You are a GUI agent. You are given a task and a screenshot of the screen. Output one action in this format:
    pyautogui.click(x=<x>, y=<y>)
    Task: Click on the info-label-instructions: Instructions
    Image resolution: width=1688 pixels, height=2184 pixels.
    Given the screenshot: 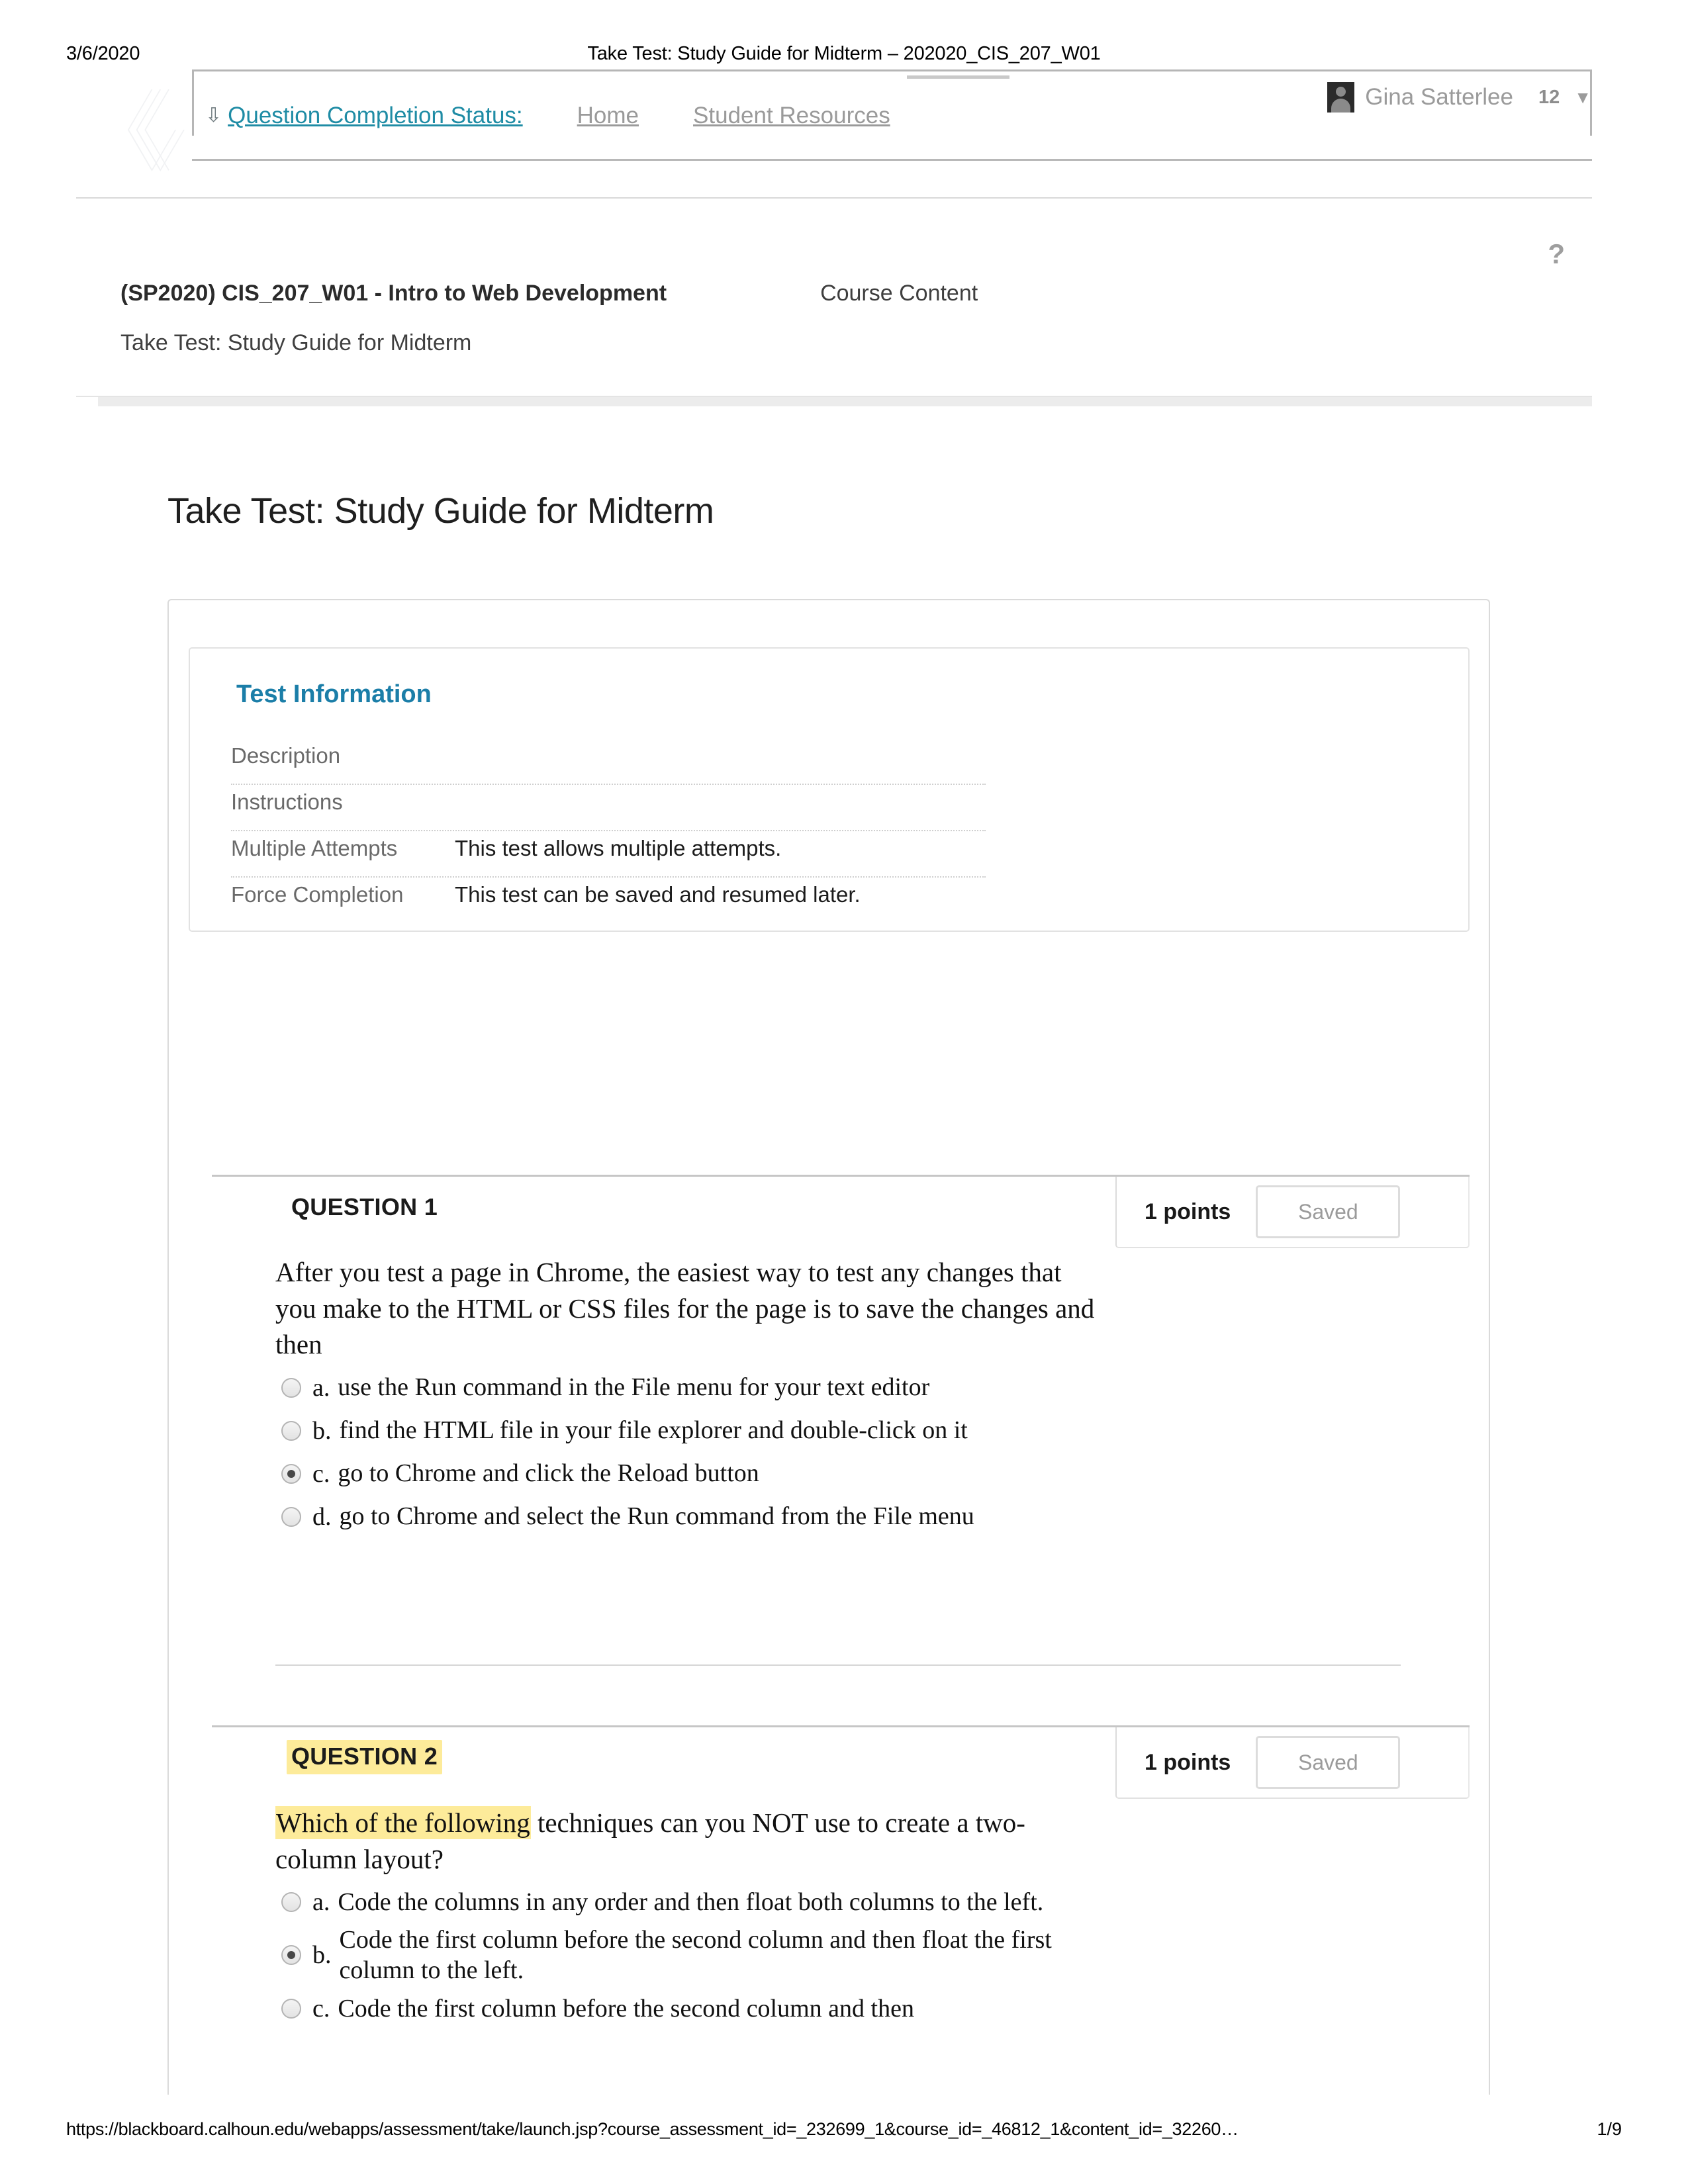 What is the action you would take?
    pyautogui.click(x=287, y=802)
    